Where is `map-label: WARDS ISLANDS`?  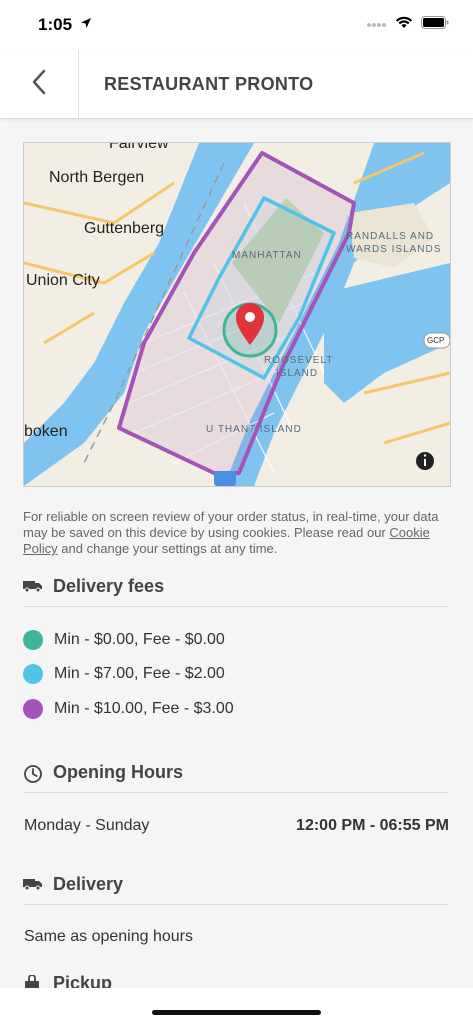
map-label: WARDS ISLANDS is located at coordinates (394, 249).